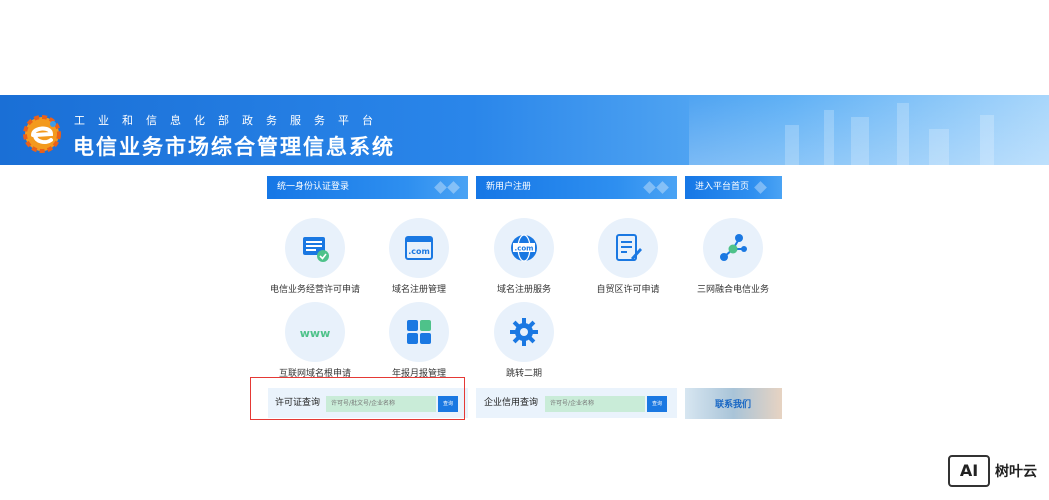  I want to click on new-user-register-label: 新用户注册, so click(509, 187).